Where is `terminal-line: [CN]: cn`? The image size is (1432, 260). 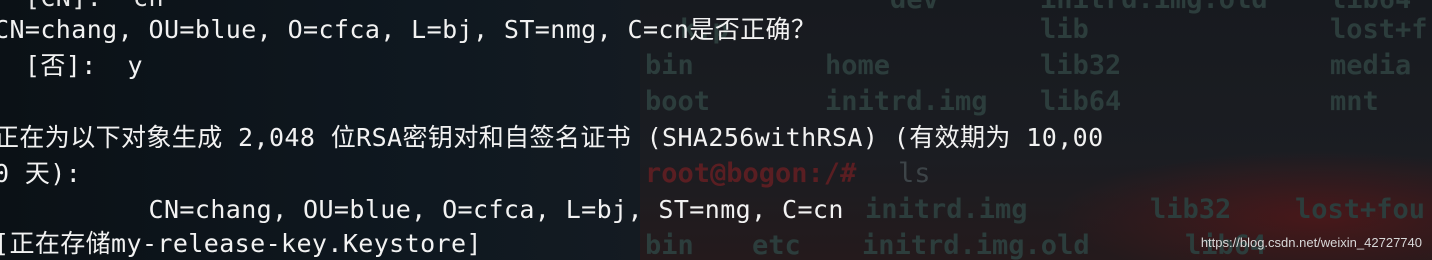
terminal-line: [CN]: cn is located at coordinates (82, 5).